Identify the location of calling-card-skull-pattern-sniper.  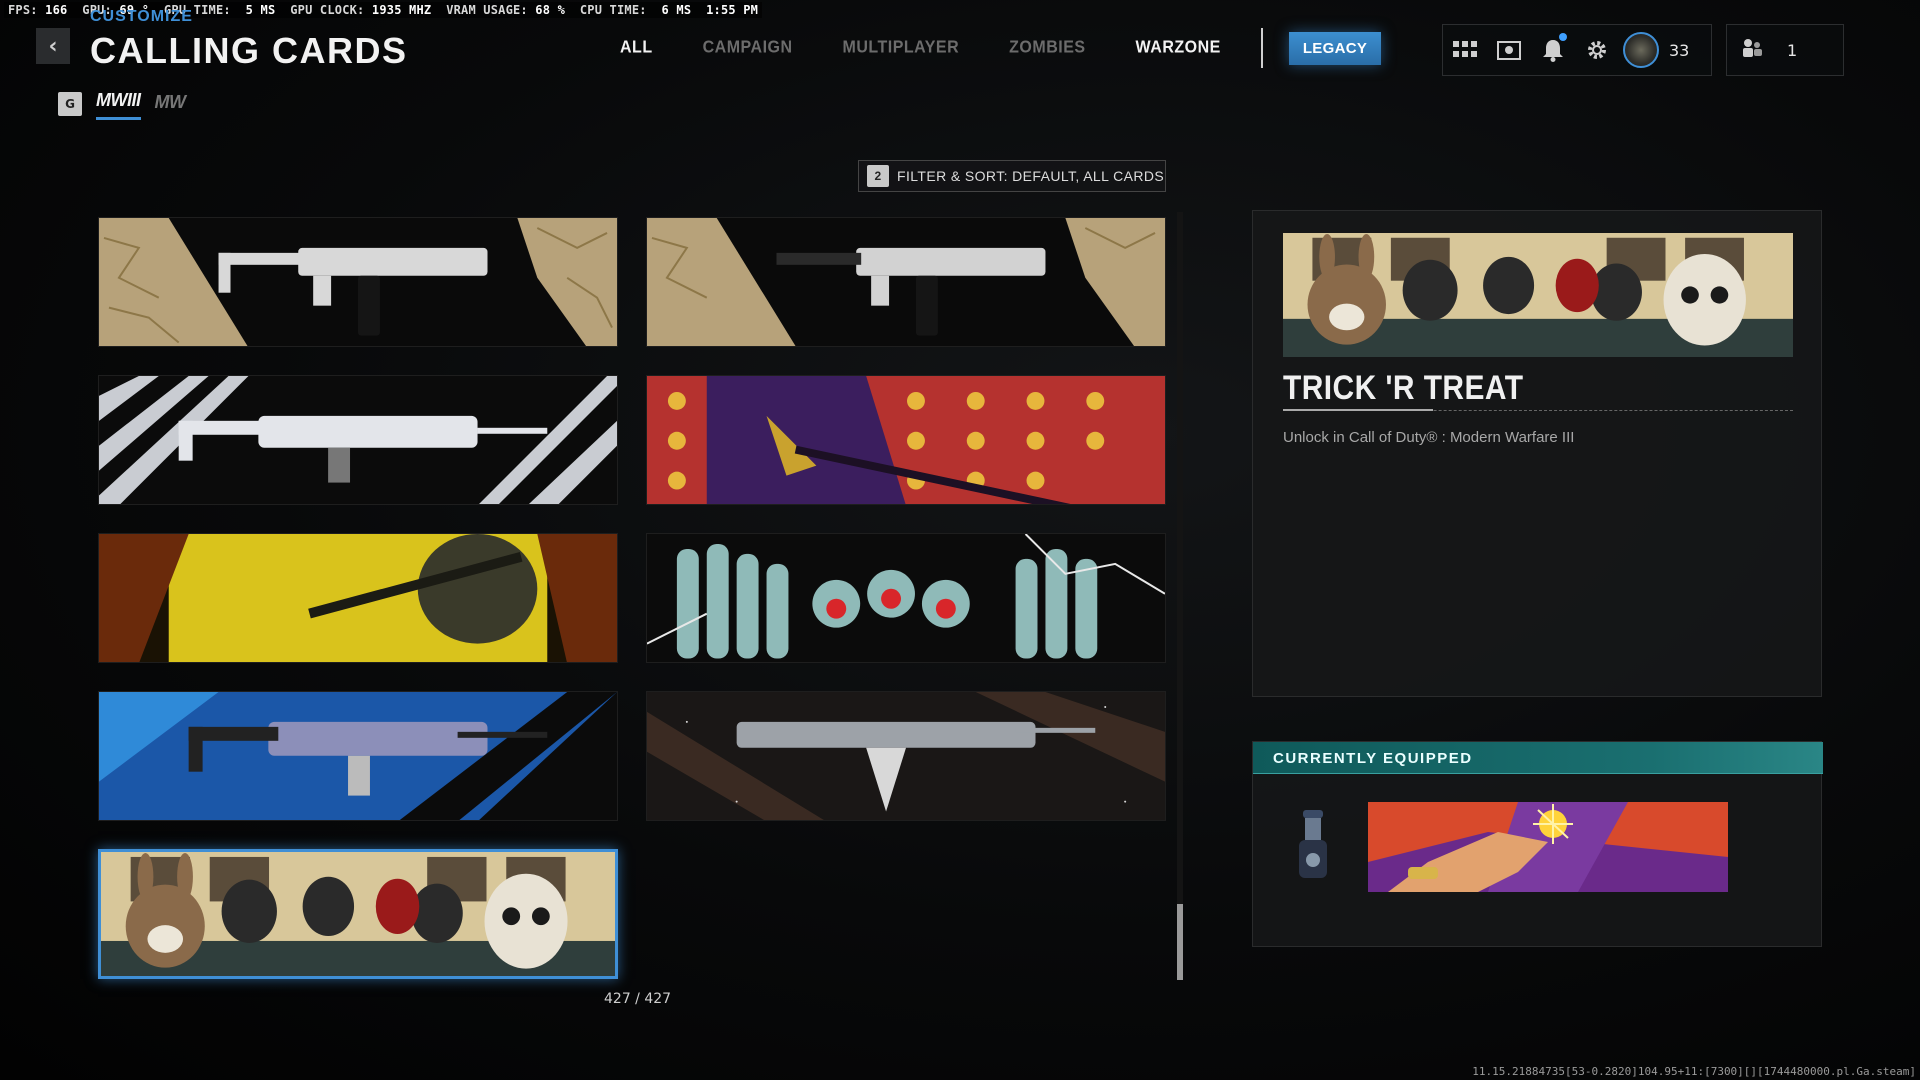
(906, 440).